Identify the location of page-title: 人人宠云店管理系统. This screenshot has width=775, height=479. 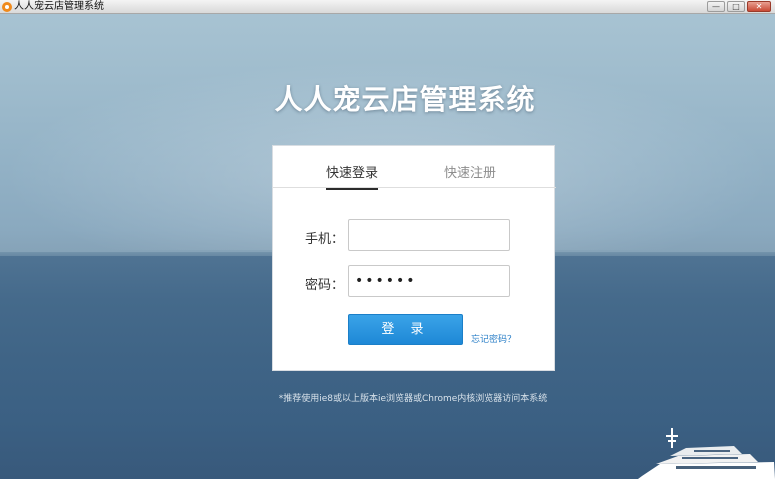
(405, 99).